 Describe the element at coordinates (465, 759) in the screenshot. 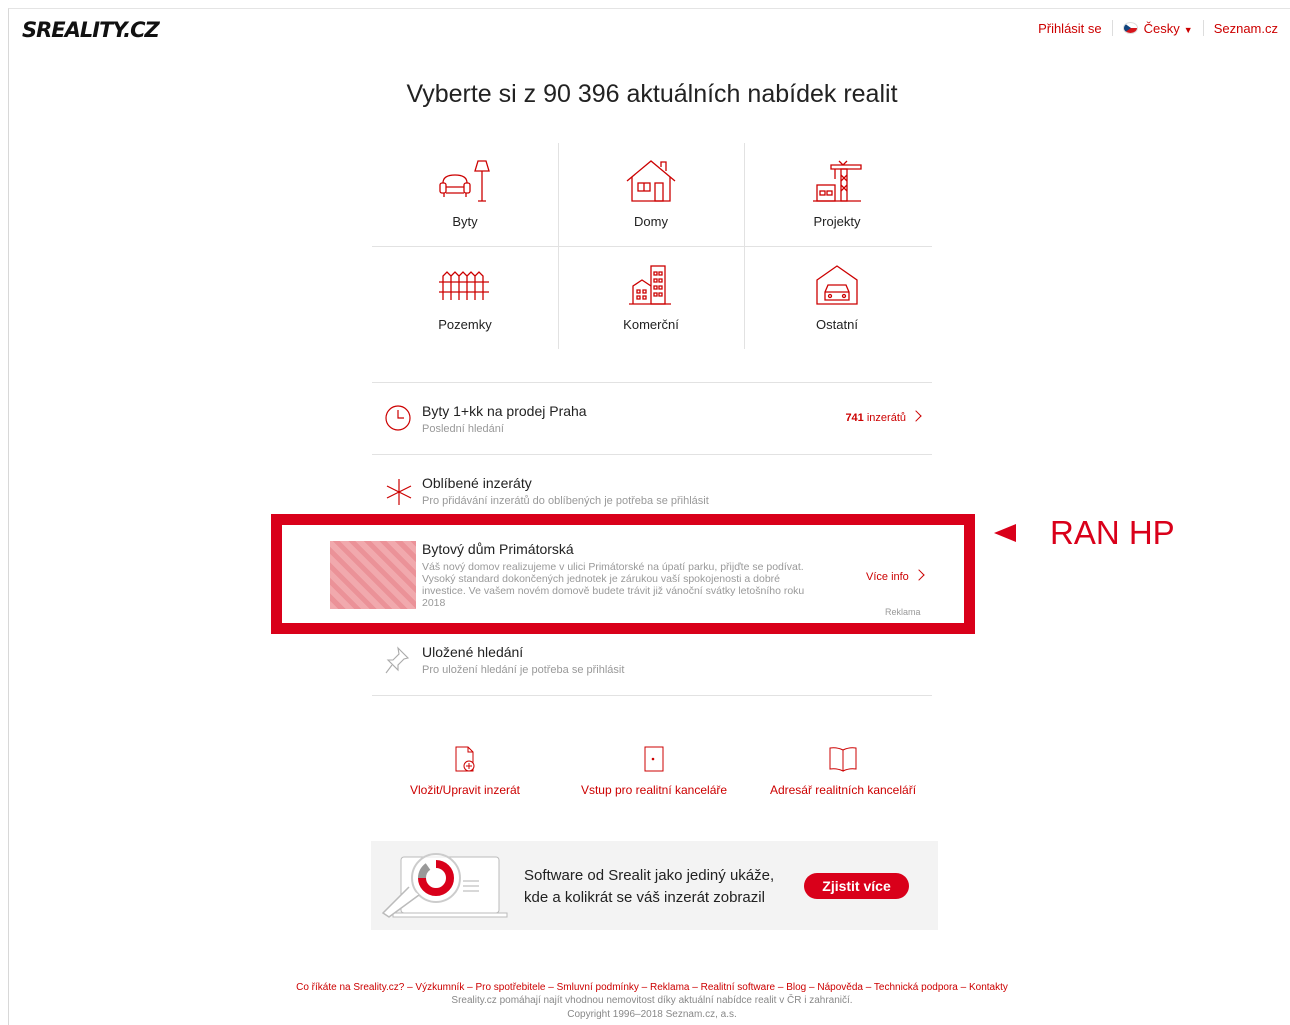

I see `document-add-icon` at that location.